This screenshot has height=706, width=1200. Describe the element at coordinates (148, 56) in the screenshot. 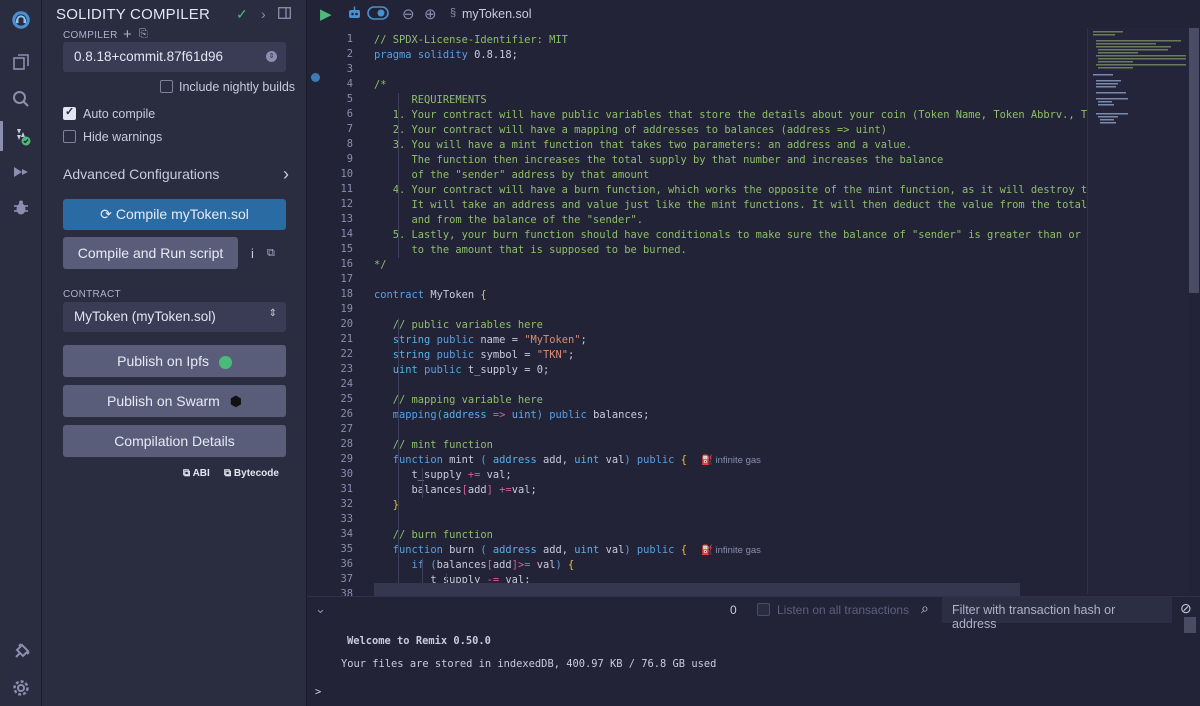

I see `compiler-version-value: 0.8.18+commit.87f61d96` at that location.